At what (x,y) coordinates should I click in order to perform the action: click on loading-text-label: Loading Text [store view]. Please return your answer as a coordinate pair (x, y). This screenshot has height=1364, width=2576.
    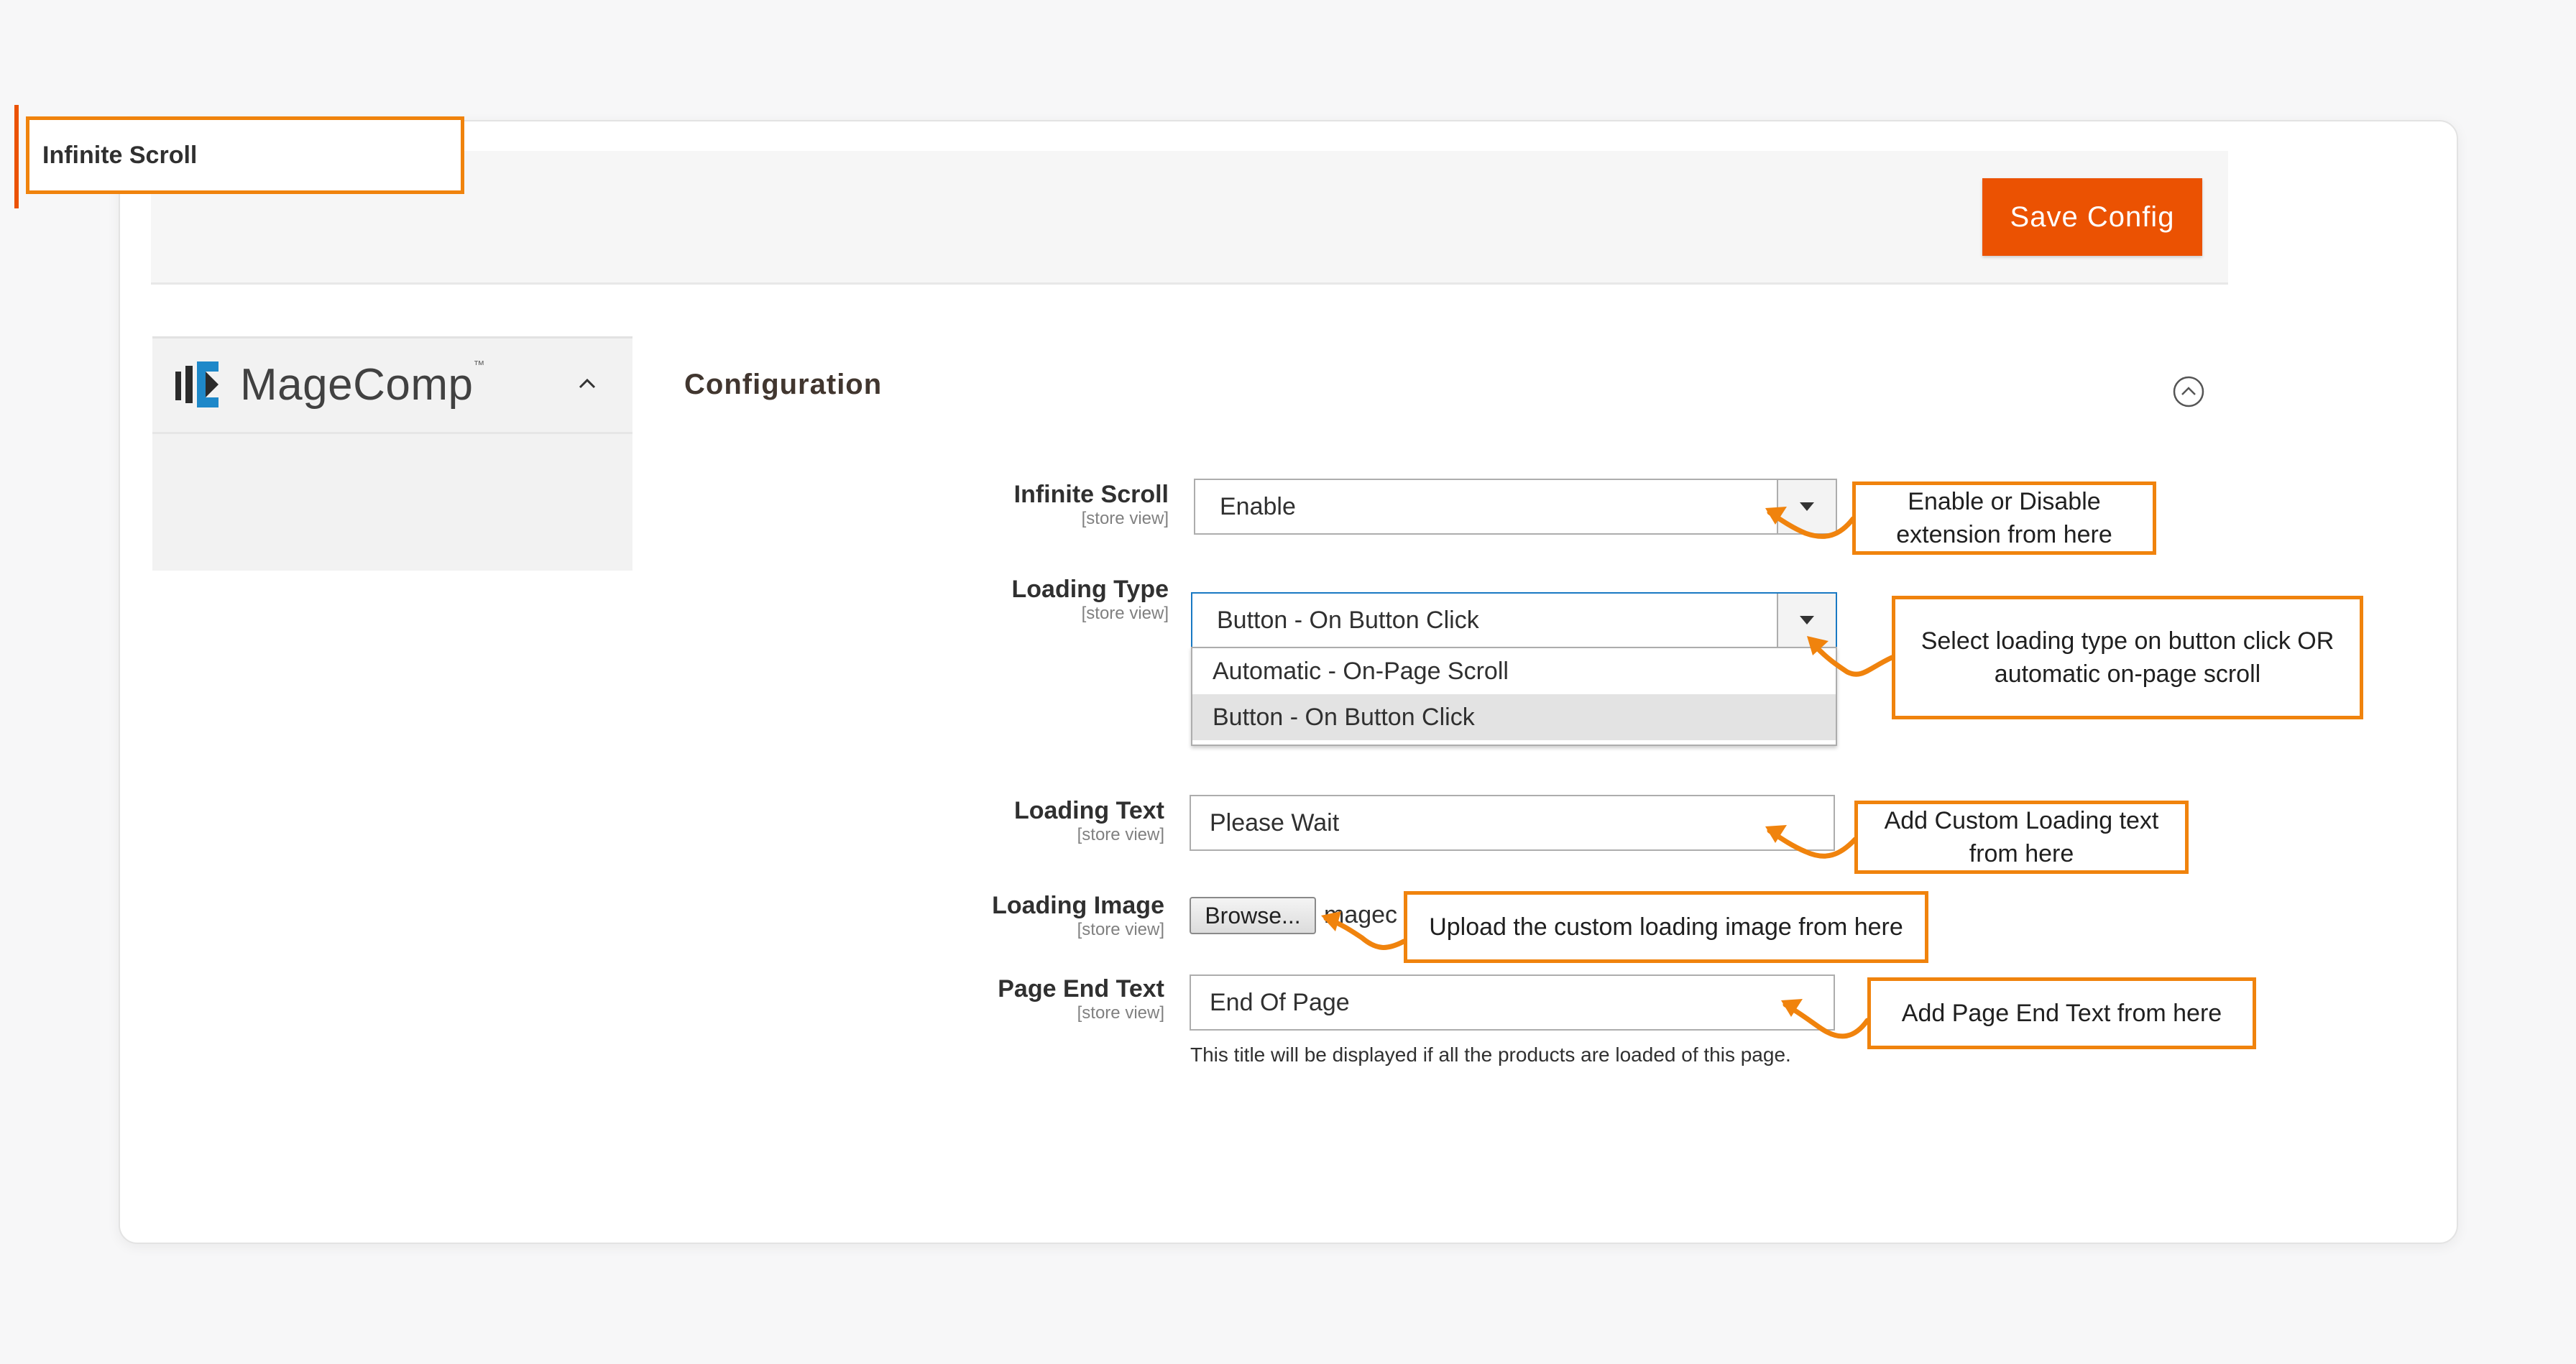
    Looking at the image, I should click on (1020, 820).